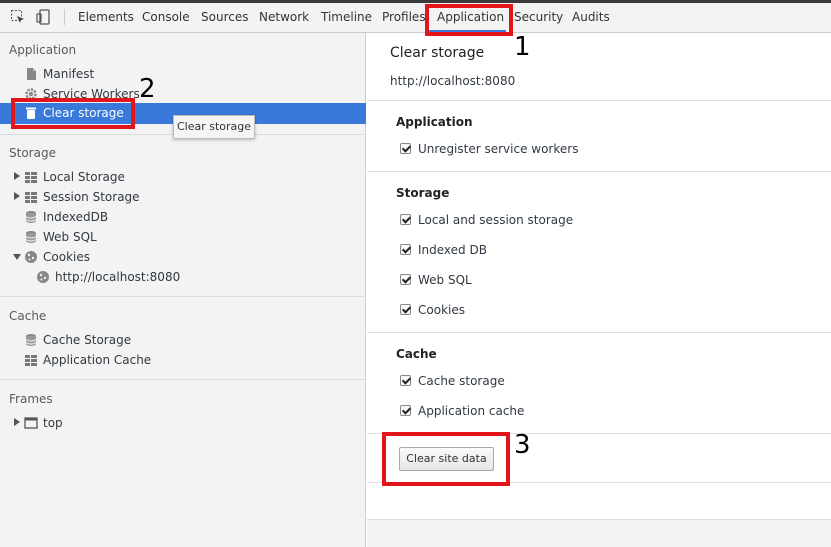 Image resolution: width=831 pixels, height=547 pixels. Describe the element at coordinates (183, 360) in the screenshot. I see `sidebar-item-application-cache: Application Cache` at that location.